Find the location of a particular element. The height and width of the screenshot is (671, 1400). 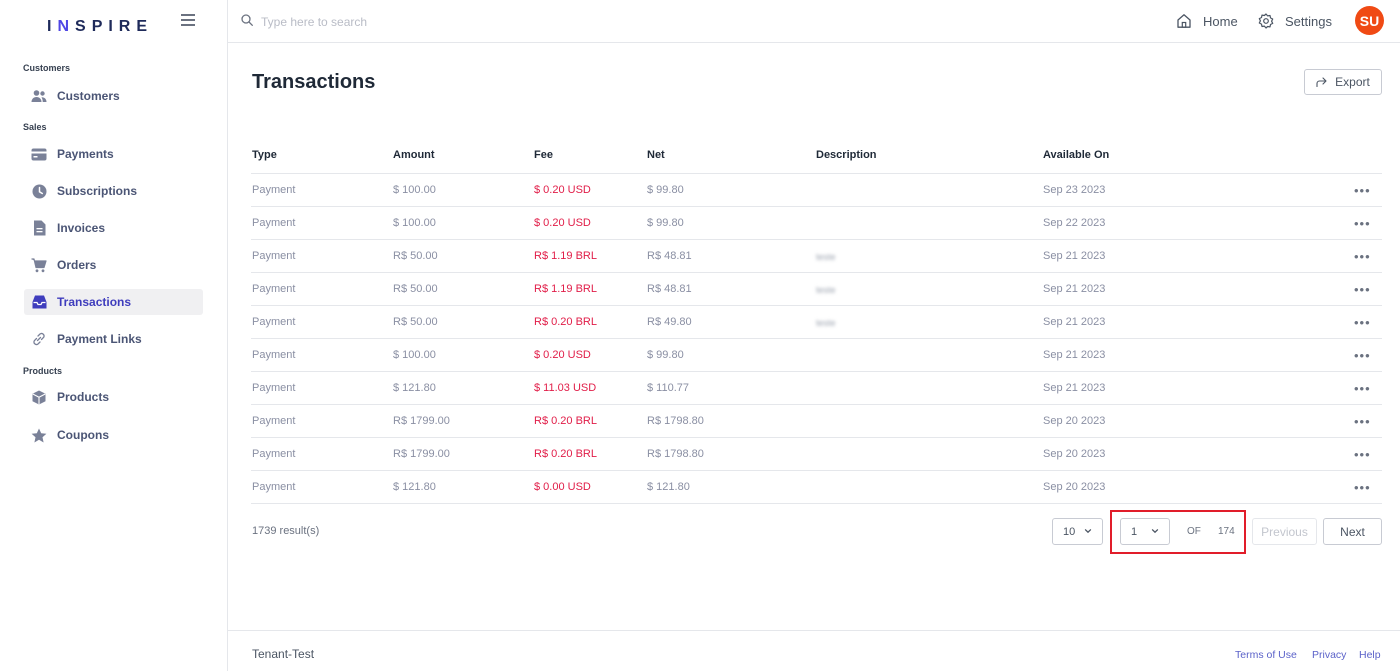

column-header-amount: Amount is located at coordinates (414, 155).